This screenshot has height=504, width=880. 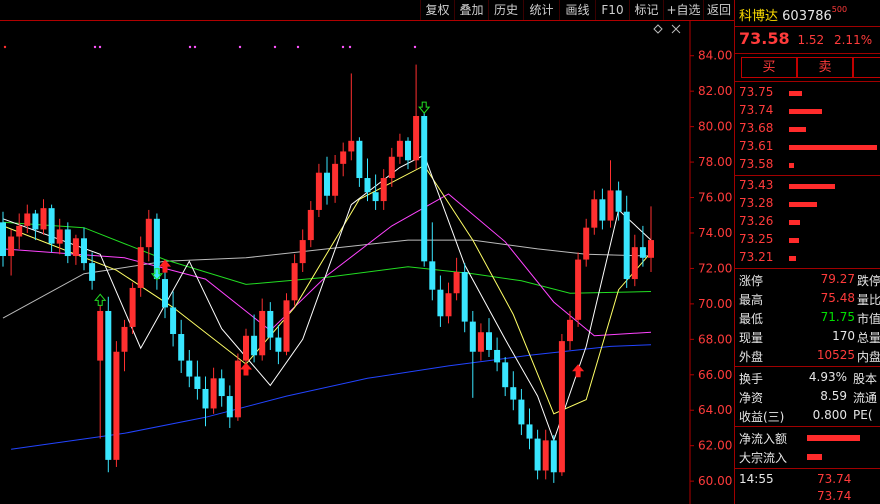 I want to click on ma60-line, so click(x=327, y=257).